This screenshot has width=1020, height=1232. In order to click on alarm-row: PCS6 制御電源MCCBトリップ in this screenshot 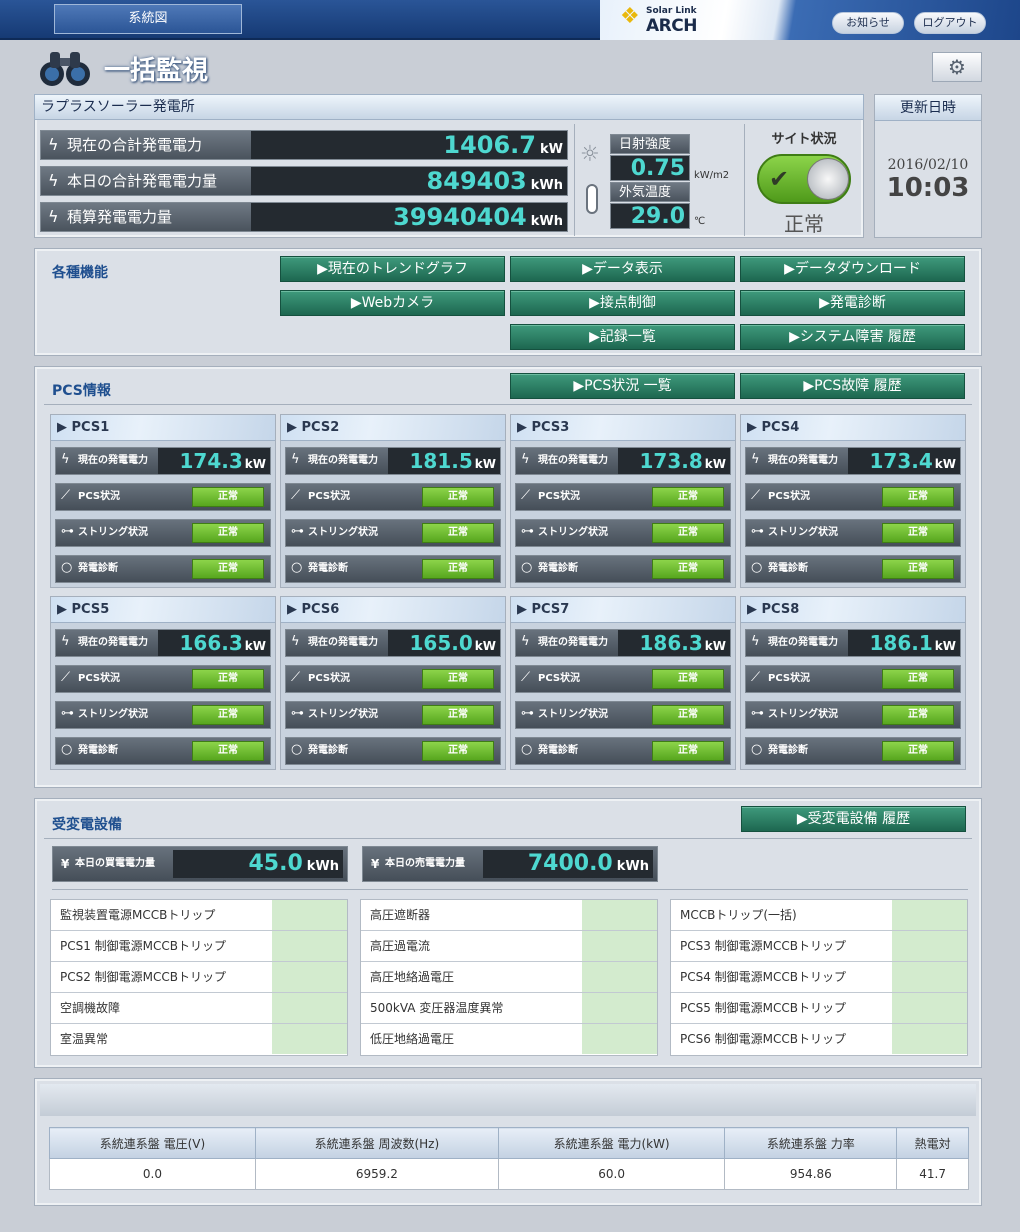, I will do `click(819, 1039)`.